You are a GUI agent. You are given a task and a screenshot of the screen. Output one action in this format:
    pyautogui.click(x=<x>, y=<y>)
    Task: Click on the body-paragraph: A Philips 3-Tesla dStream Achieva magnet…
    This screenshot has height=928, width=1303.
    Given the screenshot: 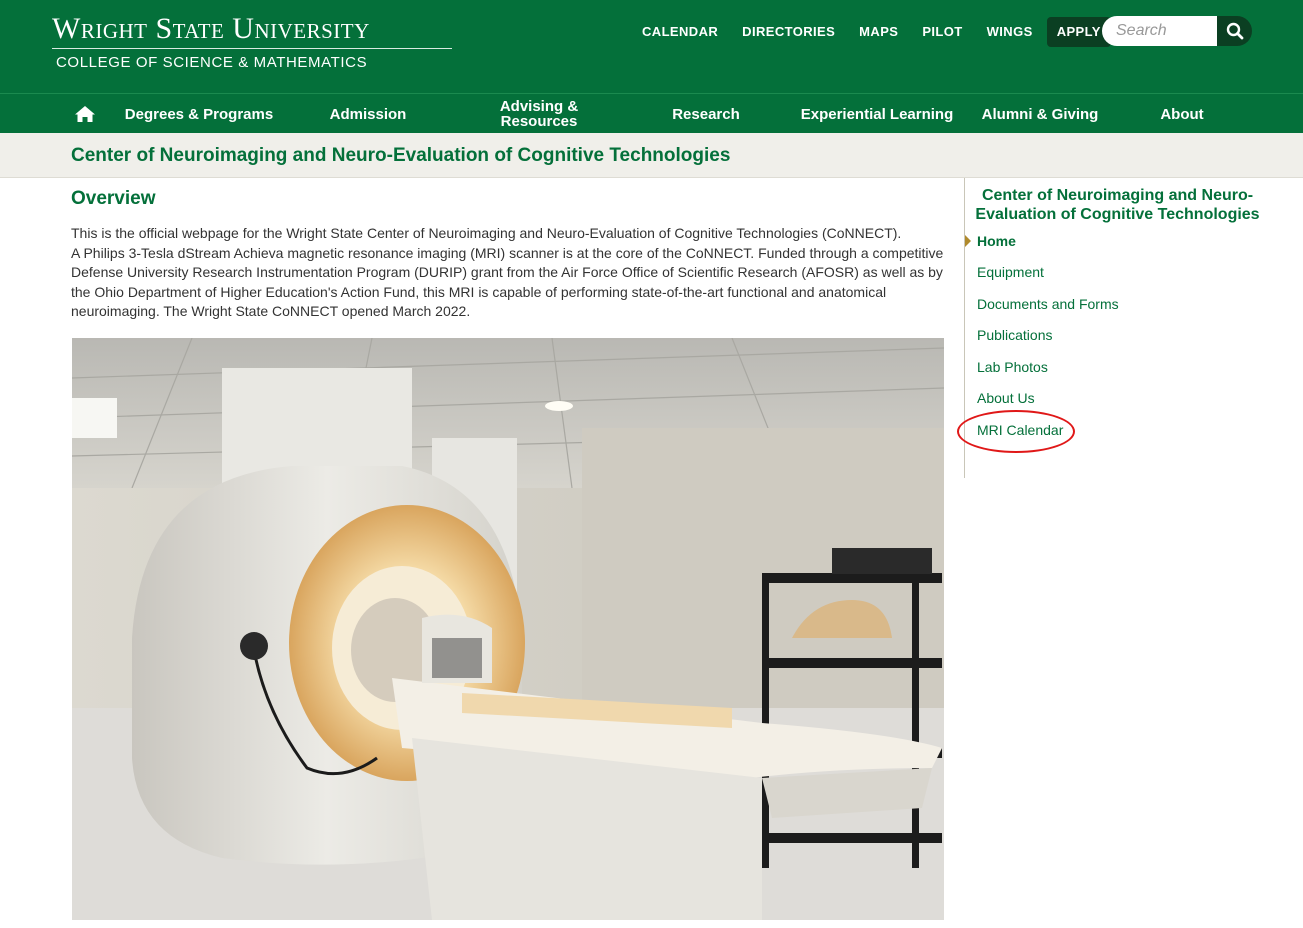 What is the action you would take?
    pyautogui.click(x=507, y=282)
    